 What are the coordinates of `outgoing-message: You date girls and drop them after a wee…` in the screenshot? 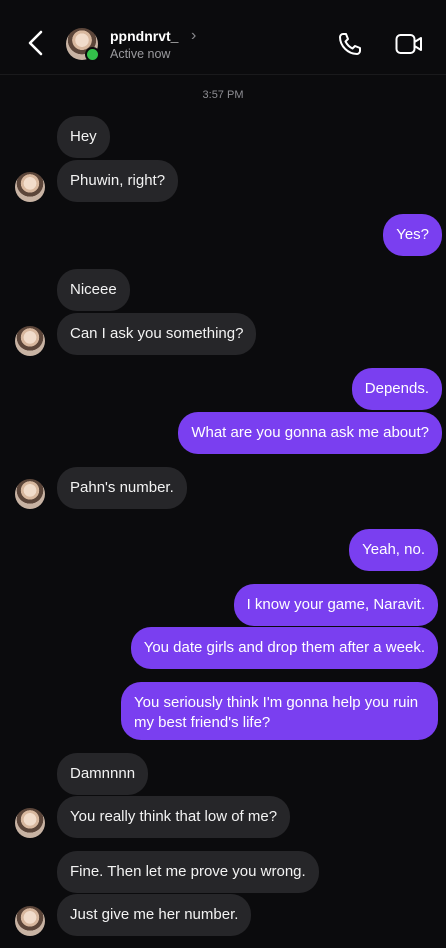 It's located at (284, 648).